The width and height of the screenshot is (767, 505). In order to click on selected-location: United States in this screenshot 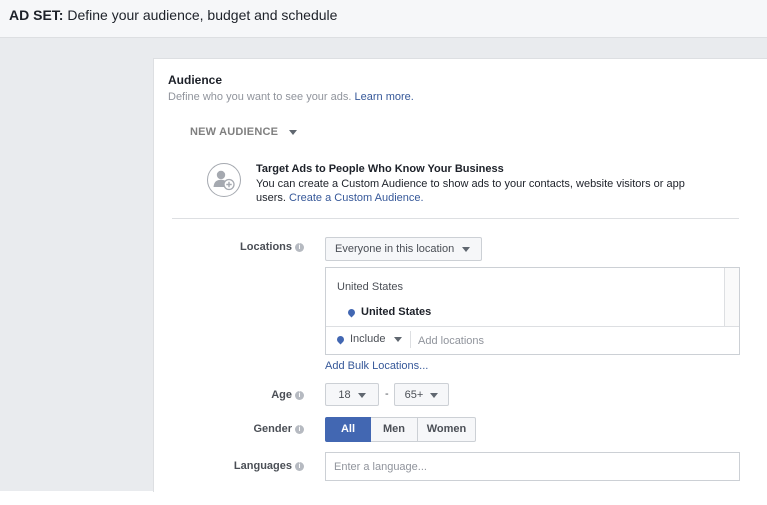, I will do `click(389, 312)`.